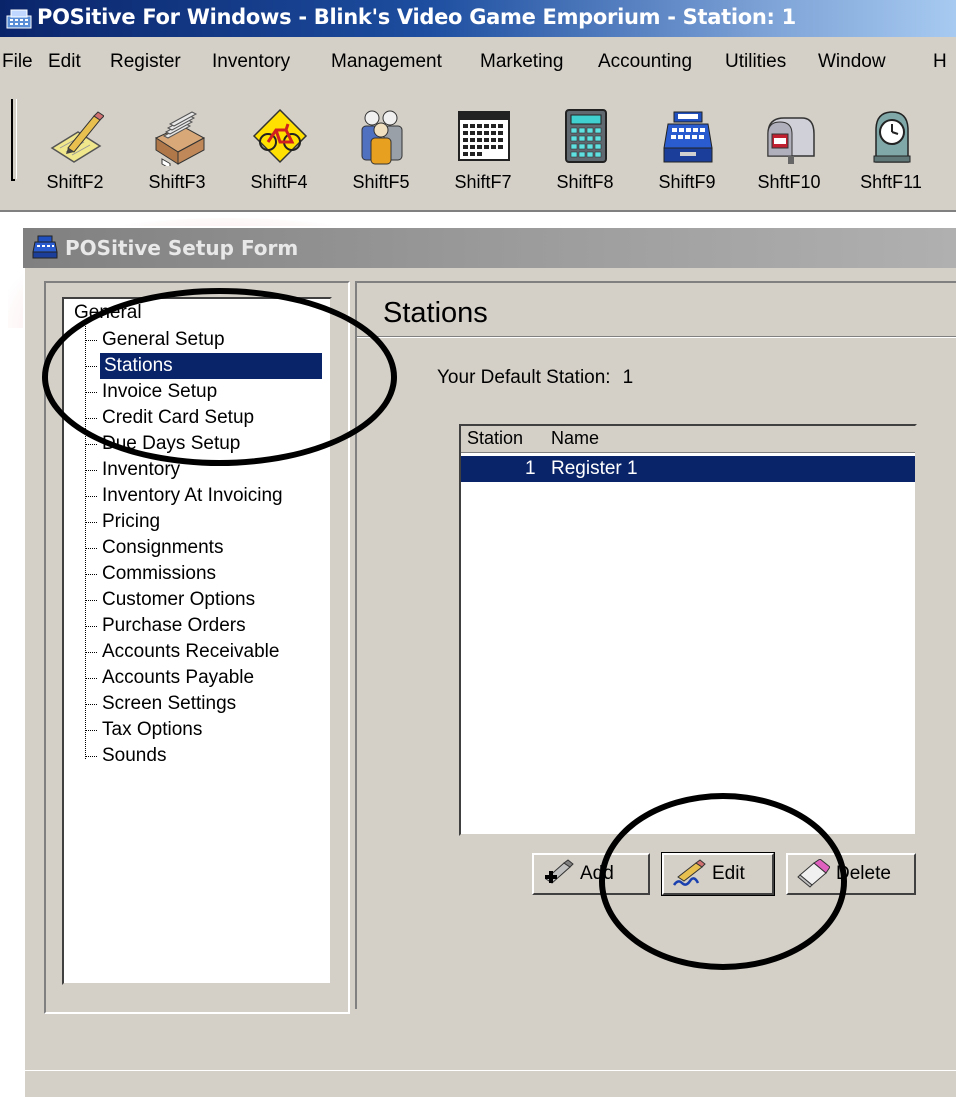 This screenshot has width=956, height=1097. Describe the element at coordinates (559, 871) in the screenshot. I see `add-pencil-icon` at that location.